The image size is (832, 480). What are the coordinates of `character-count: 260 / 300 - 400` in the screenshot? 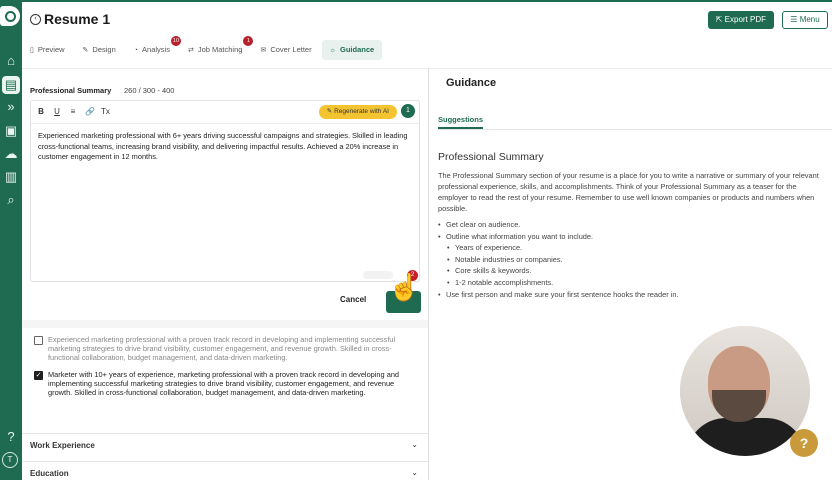 It's located at (149, 90).